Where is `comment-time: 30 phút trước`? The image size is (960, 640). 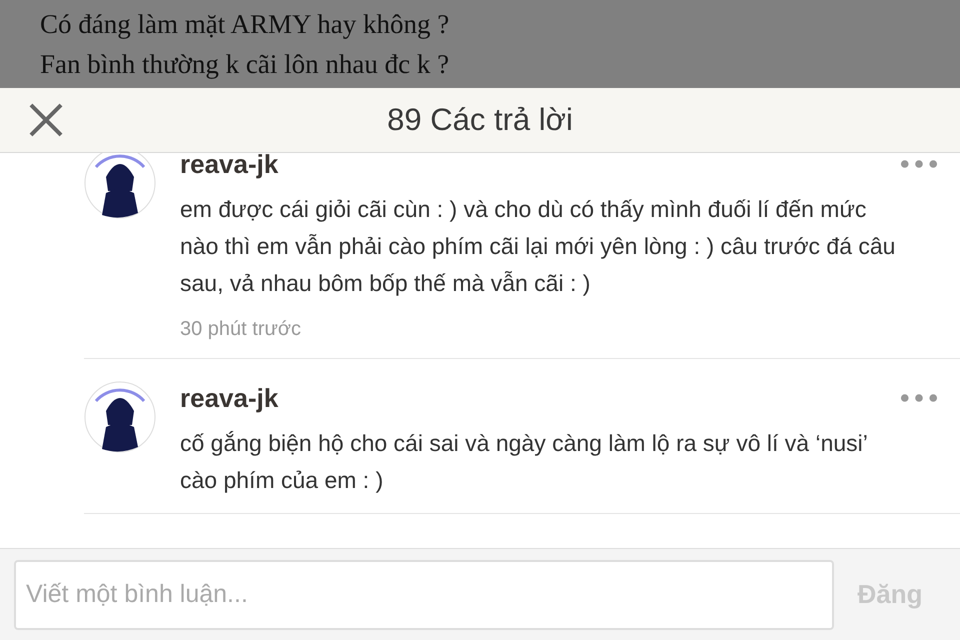
comment-time: 30 phút trước is located at coordinates (241, 329).